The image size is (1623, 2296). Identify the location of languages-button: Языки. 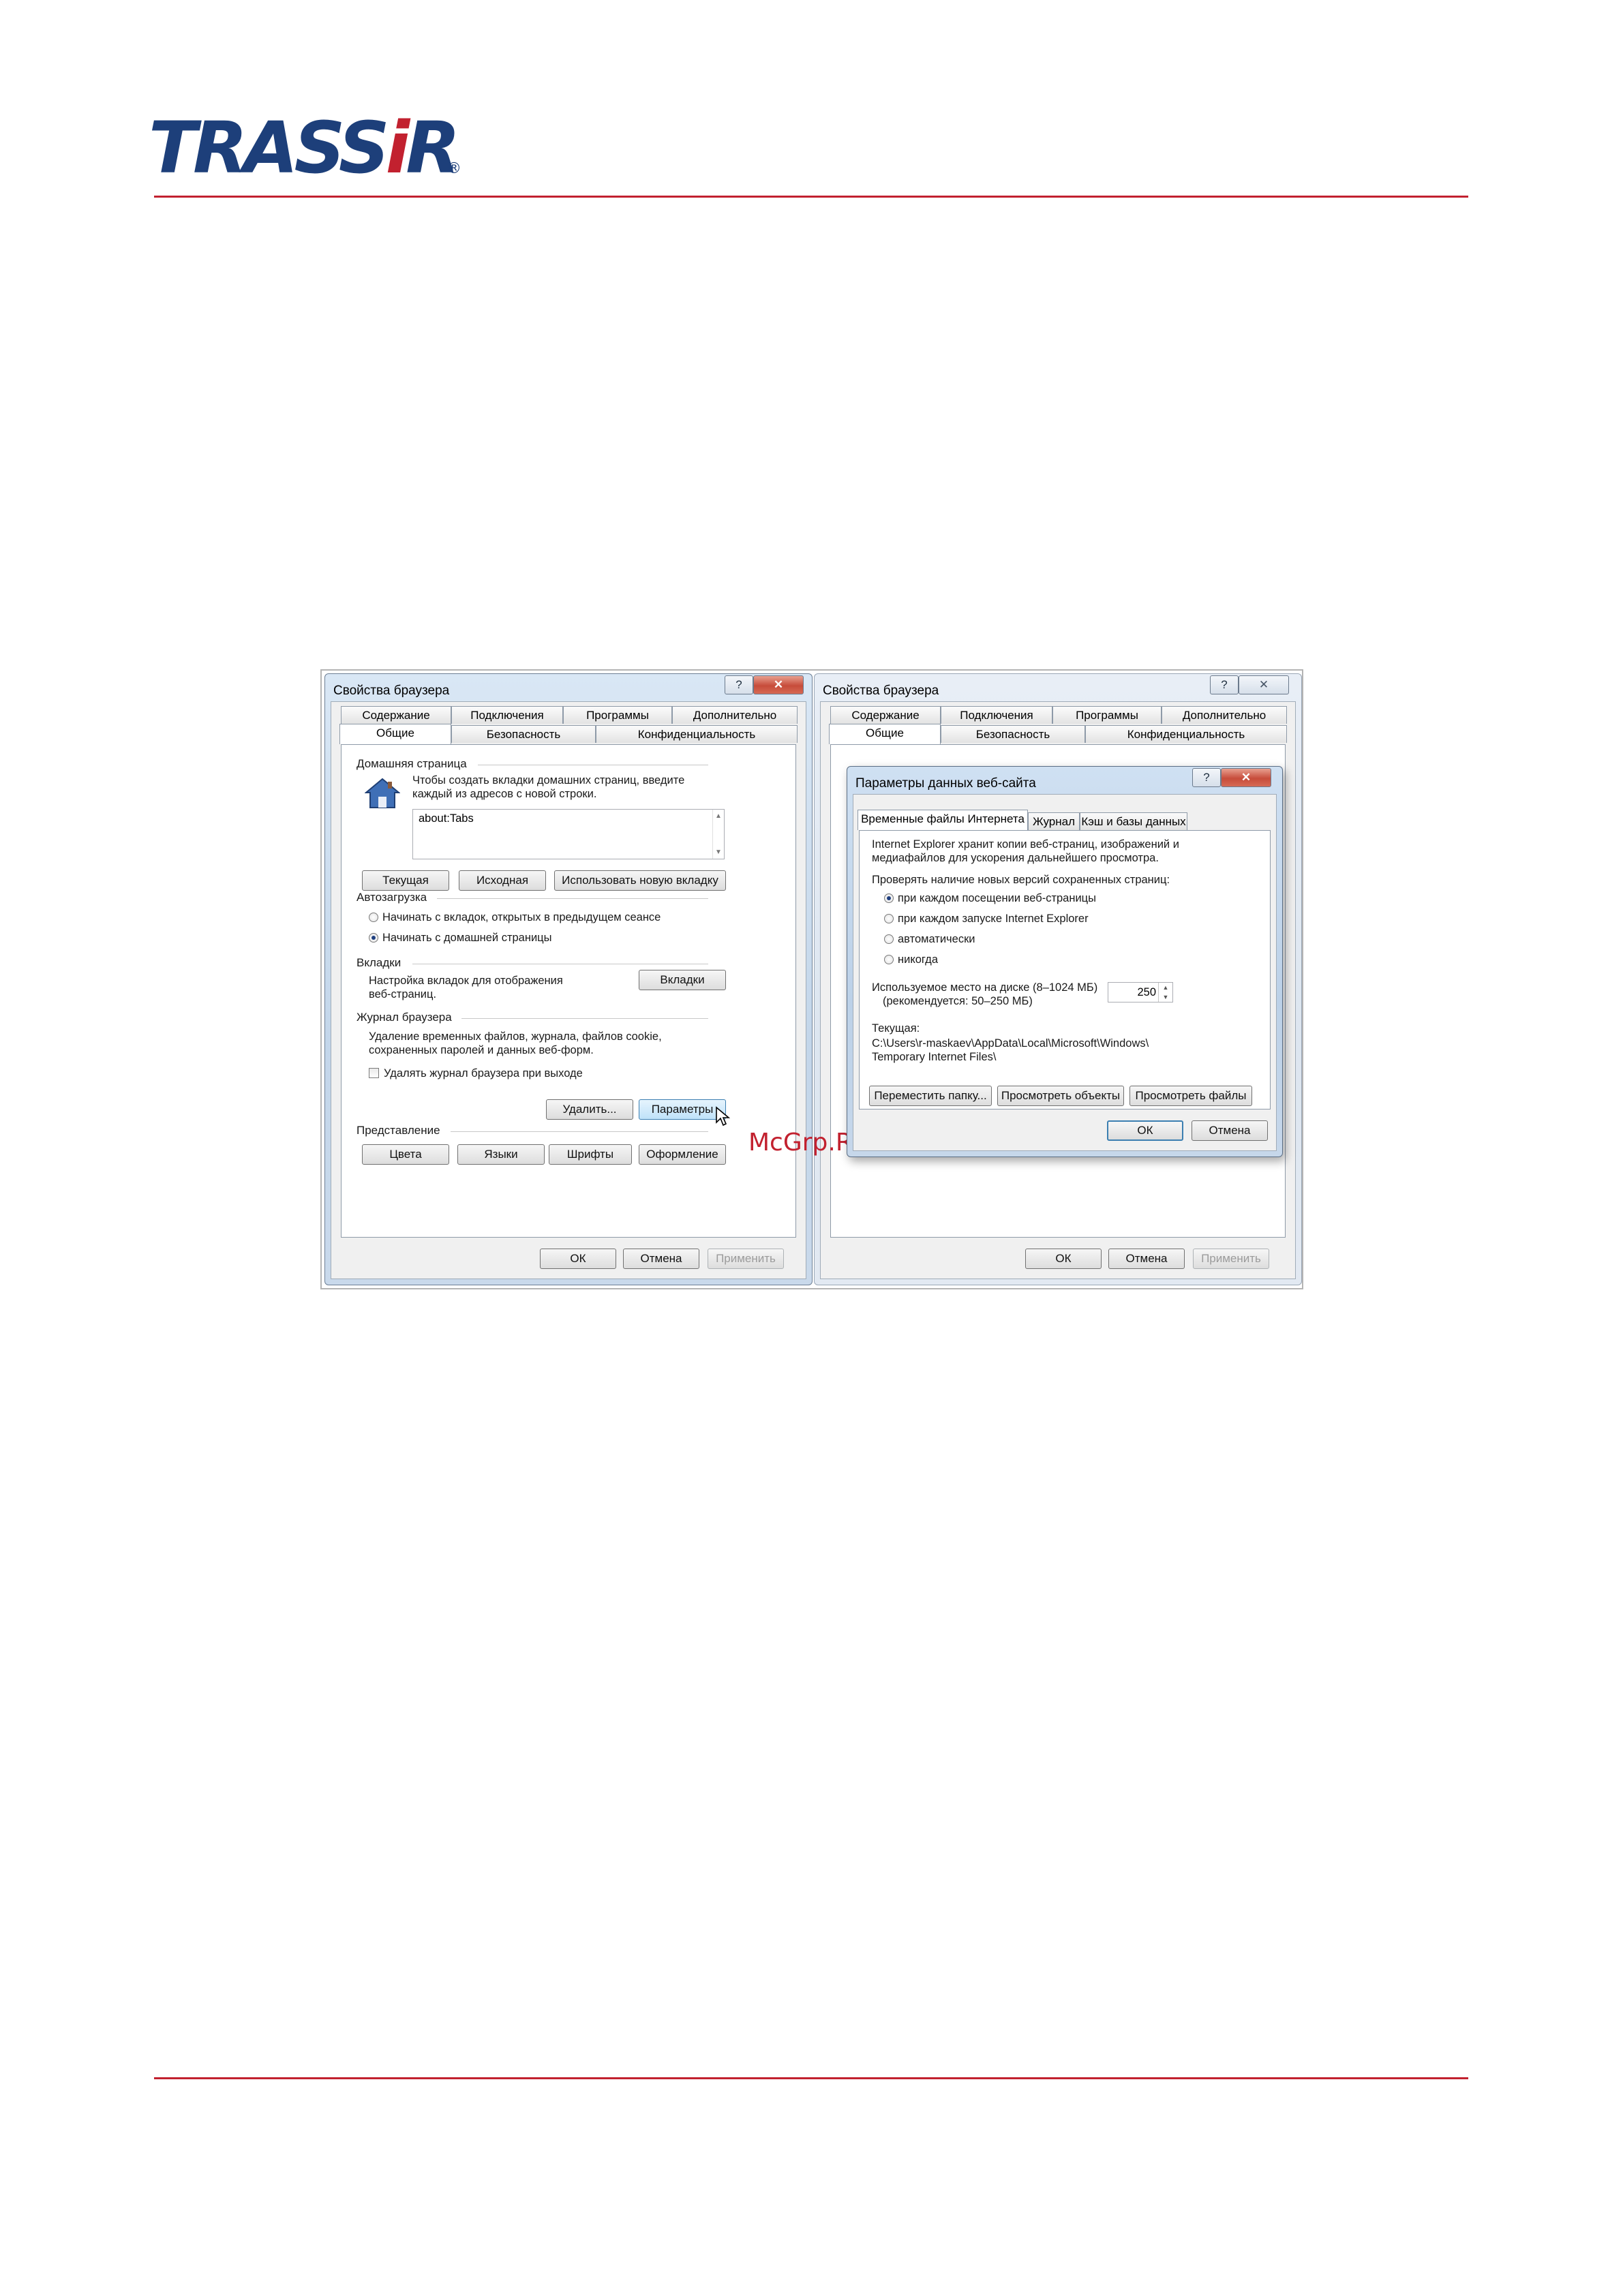
(501, 1154).